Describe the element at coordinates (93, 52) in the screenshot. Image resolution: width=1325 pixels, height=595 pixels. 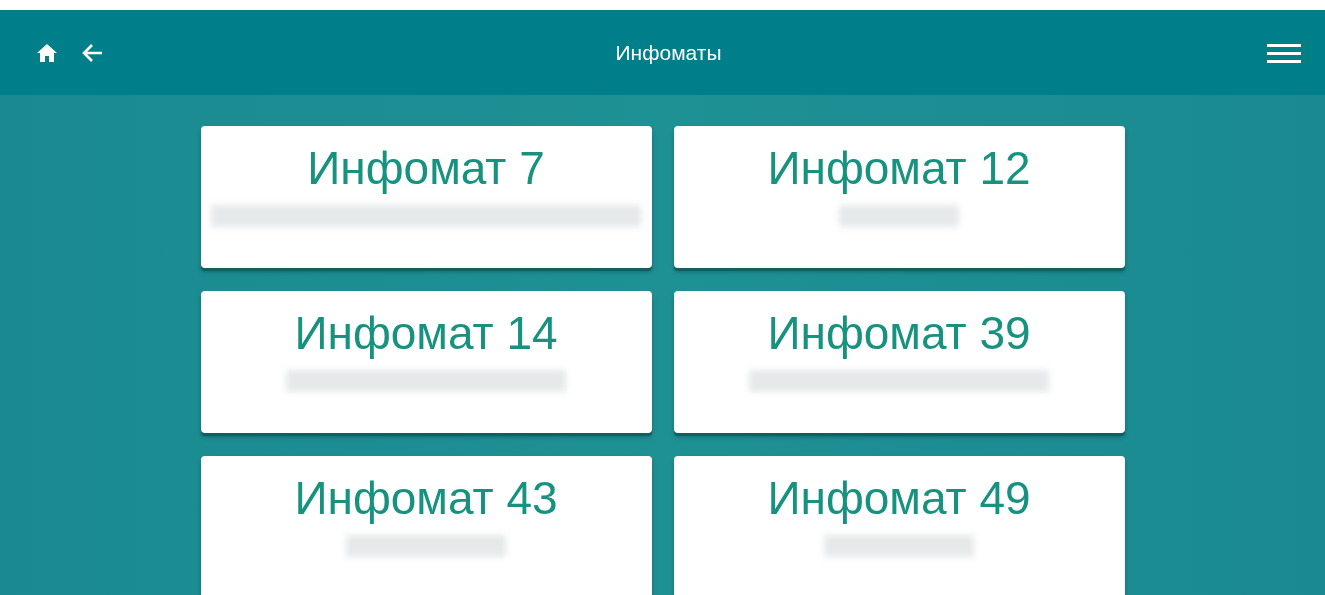
I see `back-arrow-icon` at that location.